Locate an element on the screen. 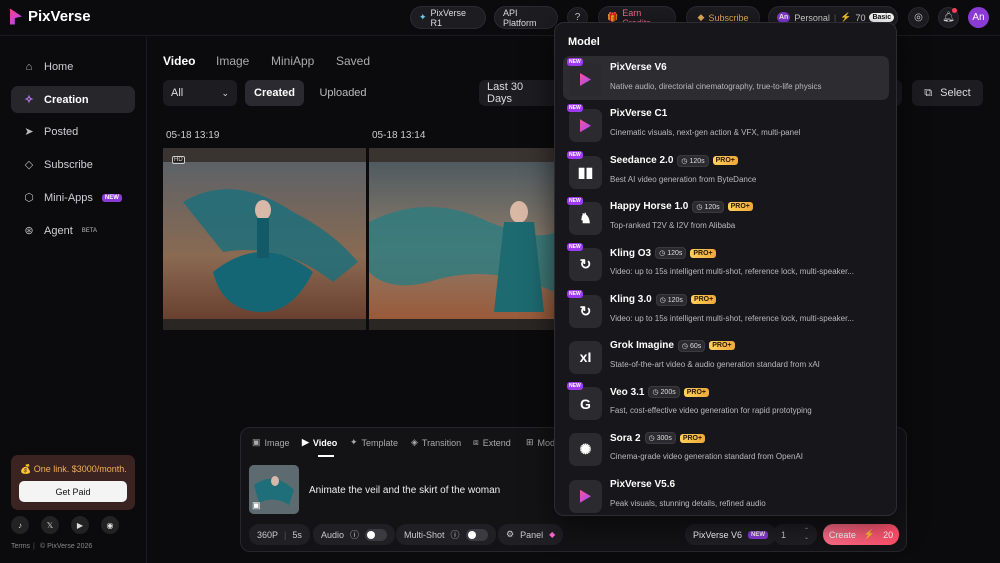  model-description: Top-ranked T2V & I2V from Alibaba is located at coordinates (673, 225).